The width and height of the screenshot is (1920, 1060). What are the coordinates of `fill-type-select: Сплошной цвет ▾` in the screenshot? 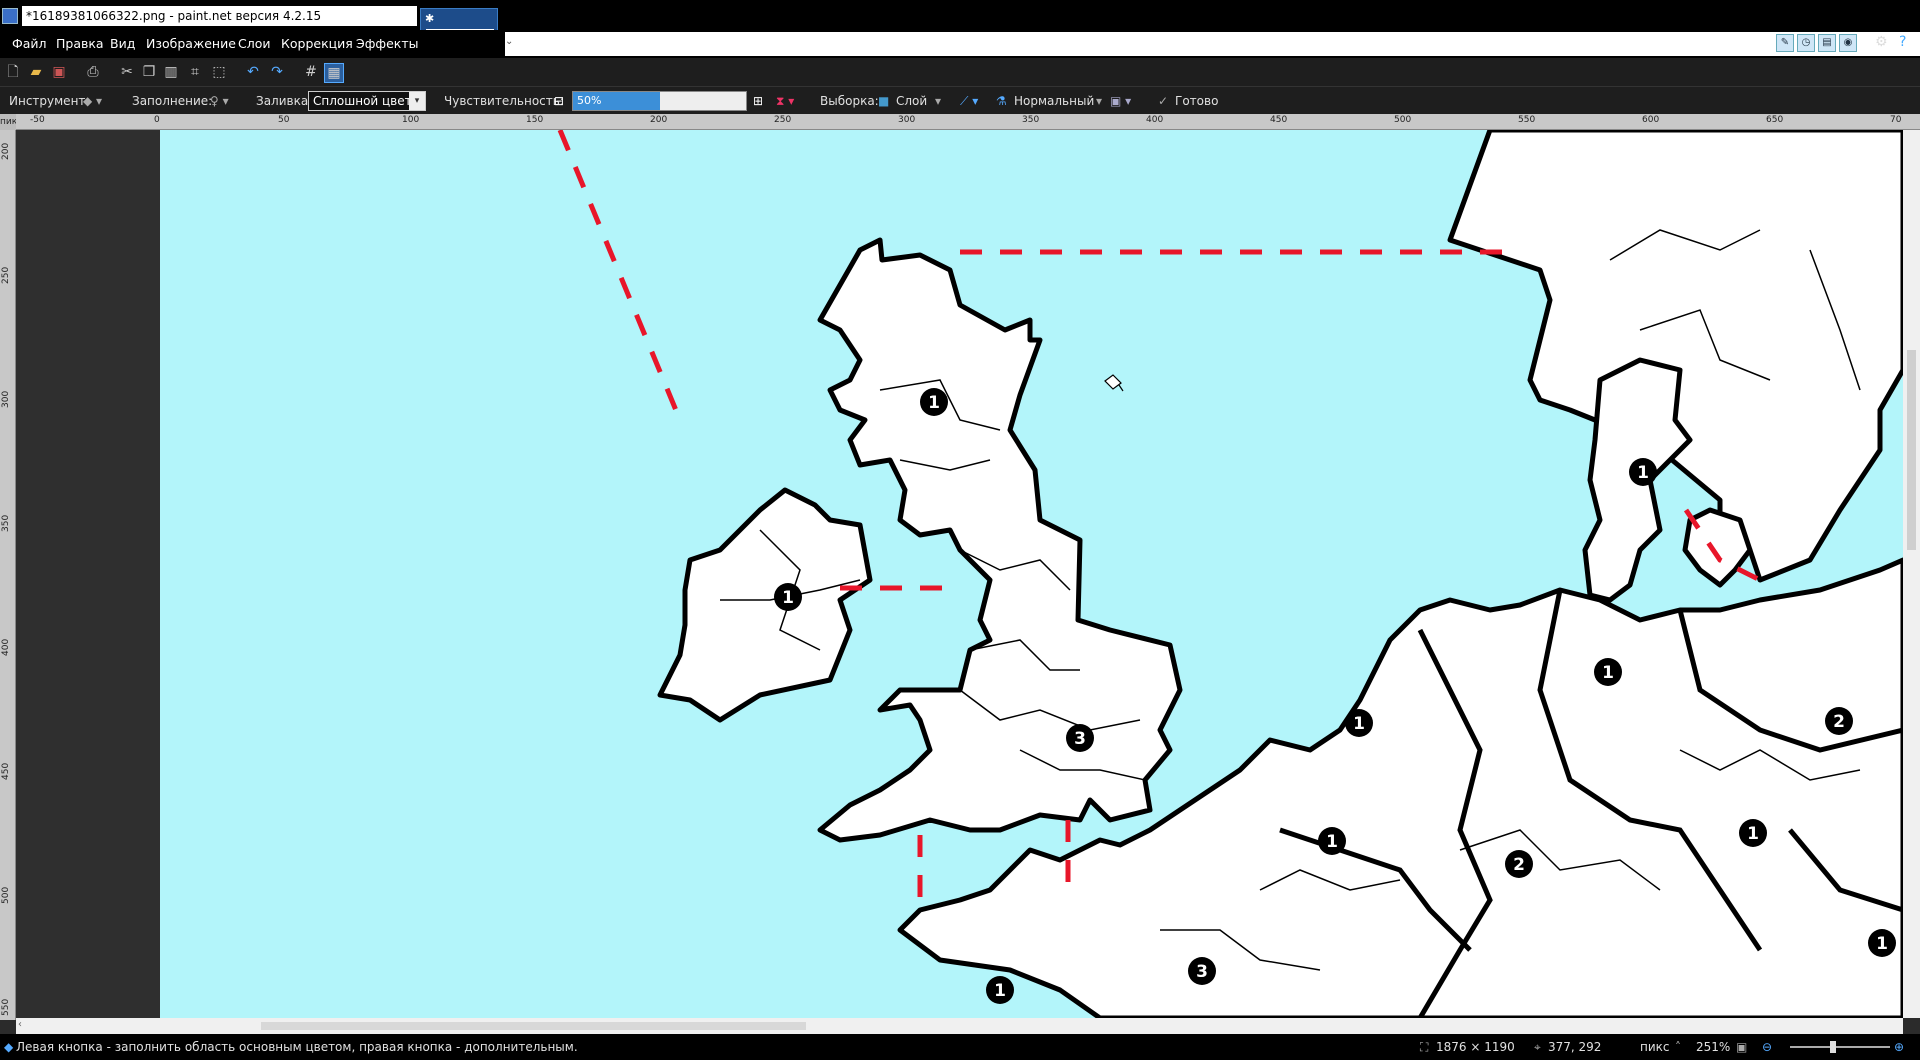 It's located at (367, 101).